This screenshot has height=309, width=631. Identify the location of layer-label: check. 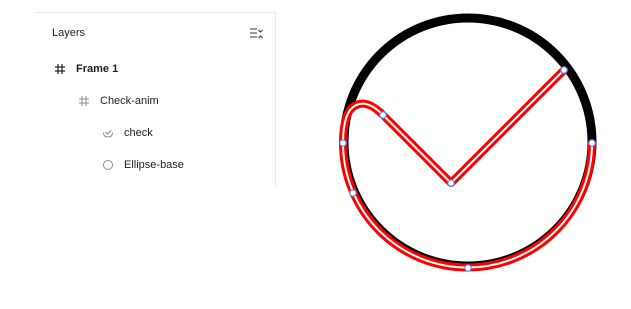
(138, 133).